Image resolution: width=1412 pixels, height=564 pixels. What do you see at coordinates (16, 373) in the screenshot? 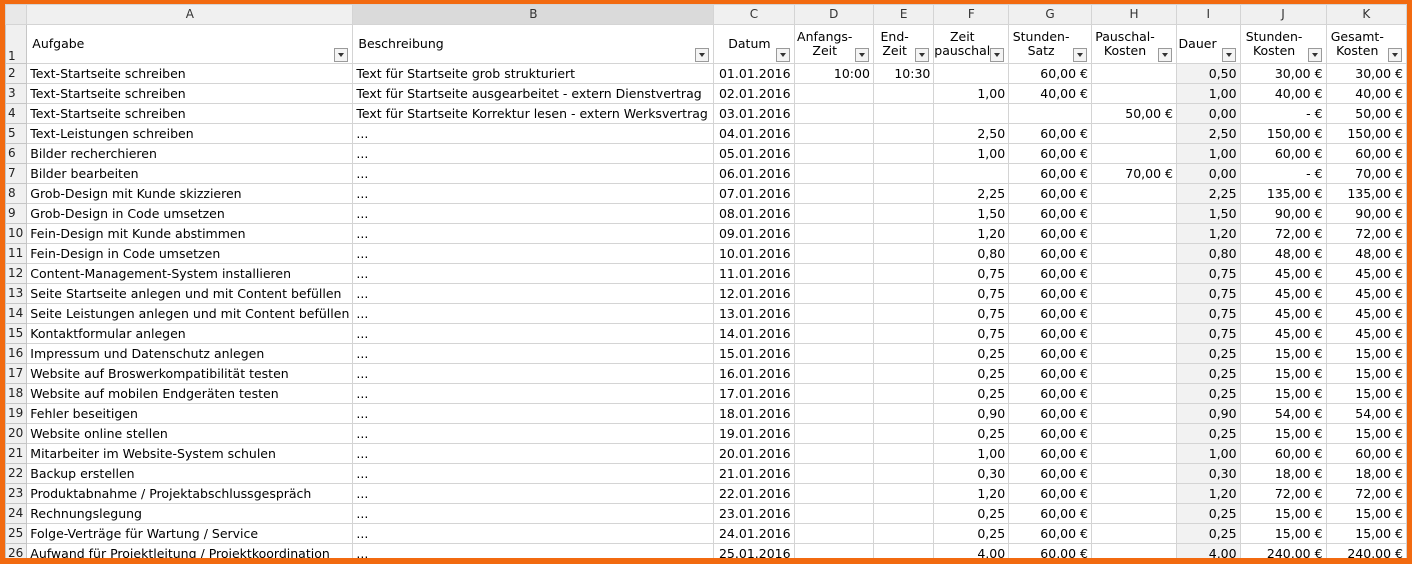
I see `row-number: 17` at bounding box center [16, 373].